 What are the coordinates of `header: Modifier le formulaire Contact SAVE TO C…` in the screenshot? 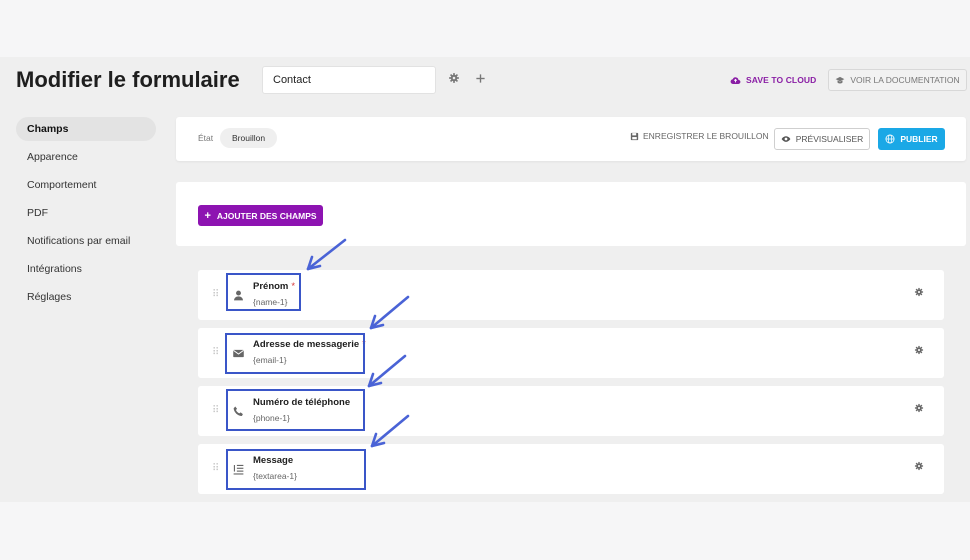 It's located at (485, 82).